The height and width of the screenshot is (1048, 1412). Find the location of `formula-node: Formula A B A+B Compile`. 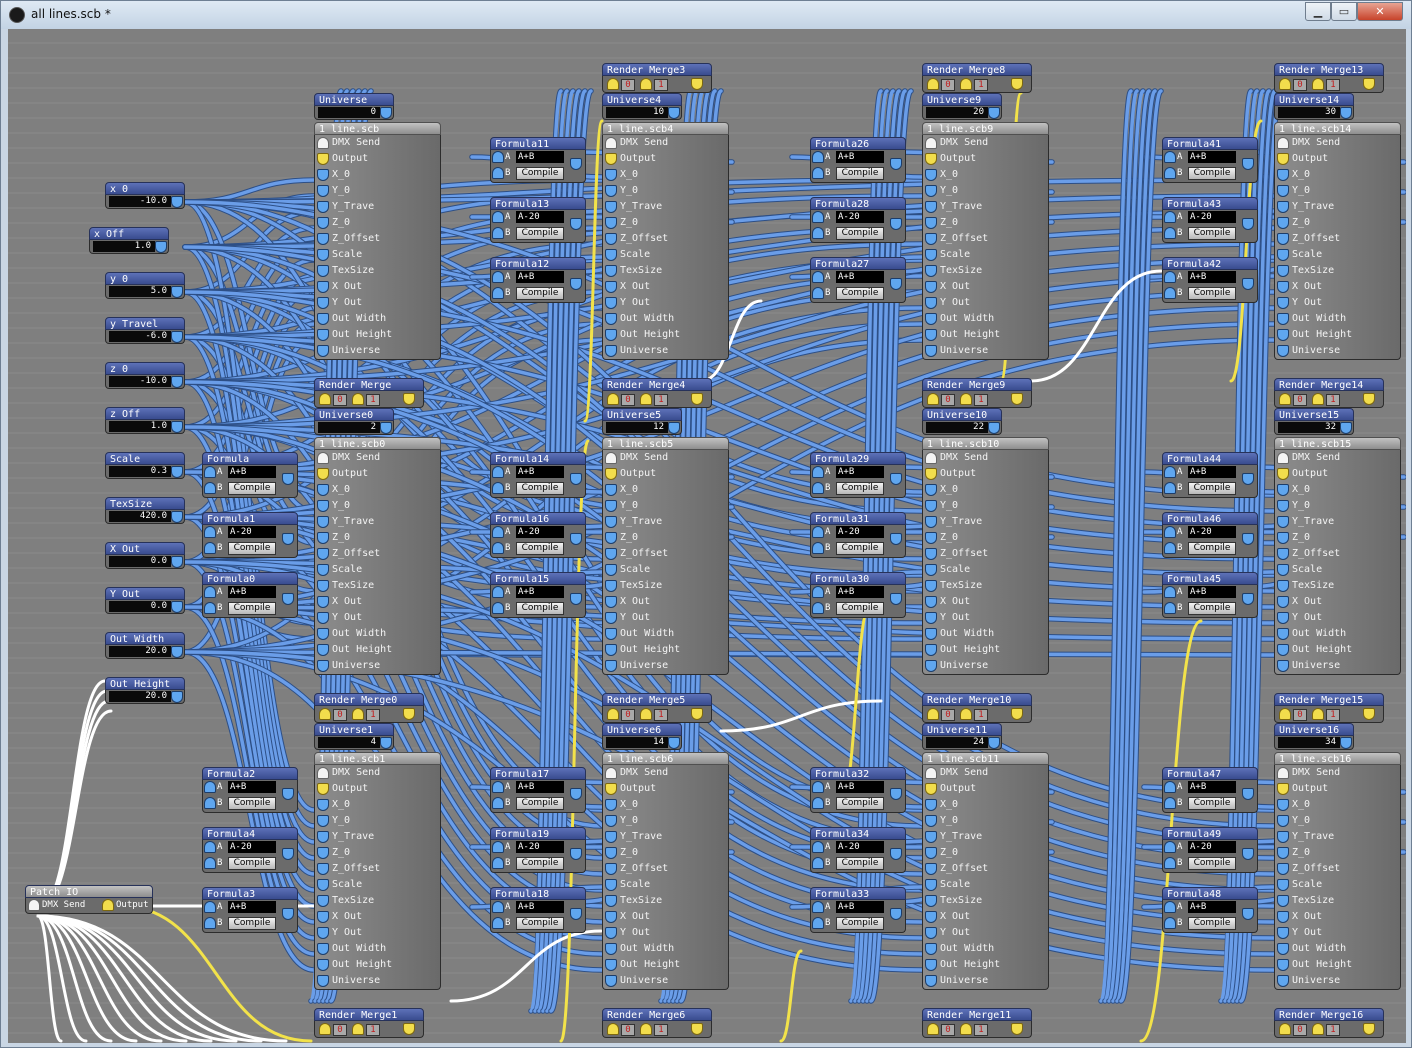

formula-node: Formula A B A+B Compile is located at coordinates (250, 475).